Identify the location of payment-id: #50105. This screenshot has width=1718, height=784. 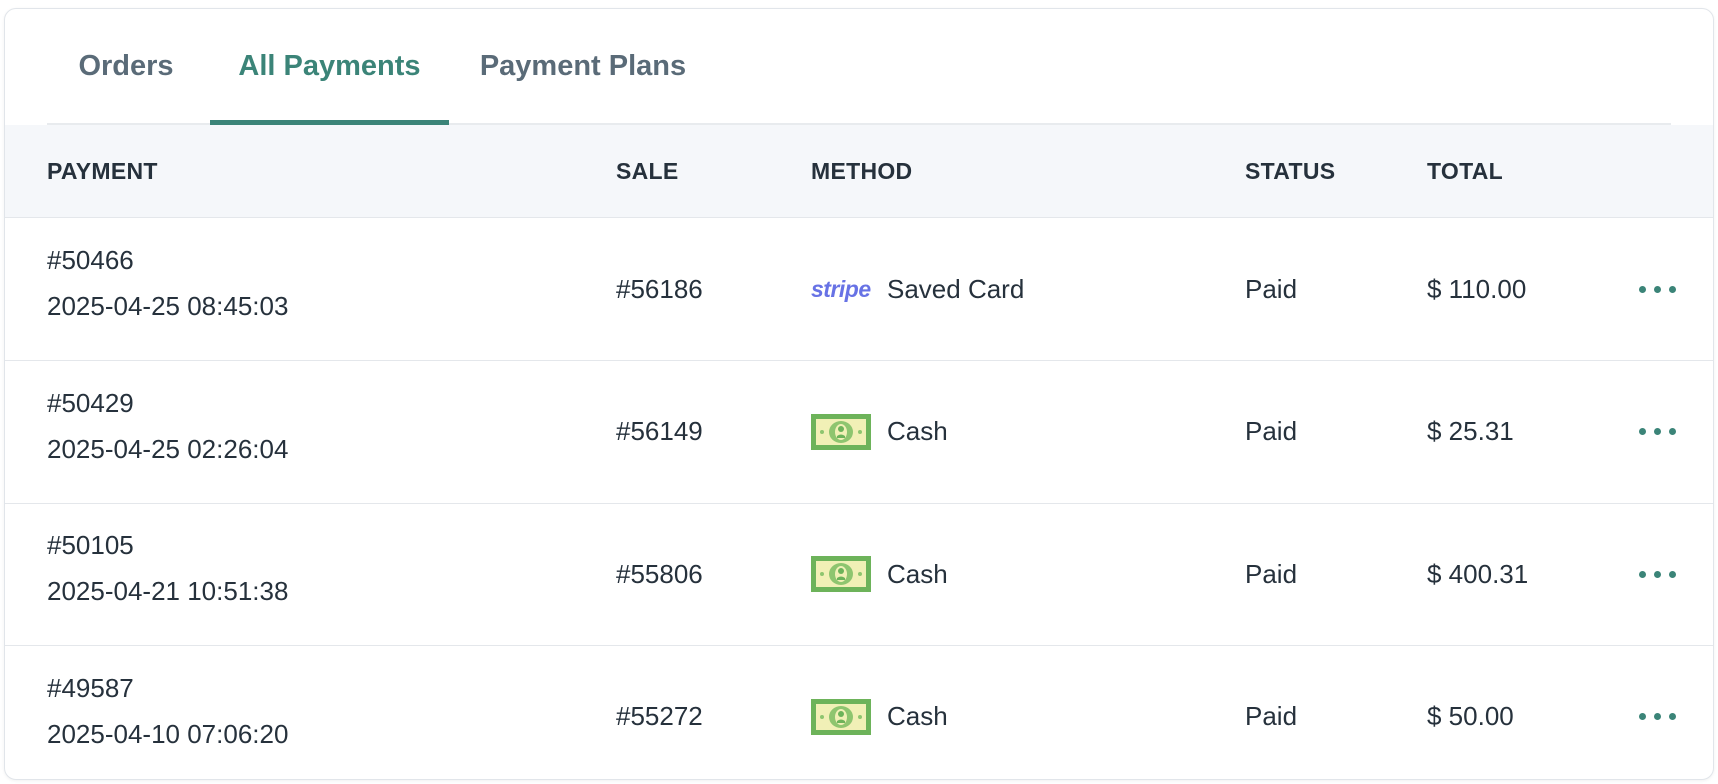
(90, 545).